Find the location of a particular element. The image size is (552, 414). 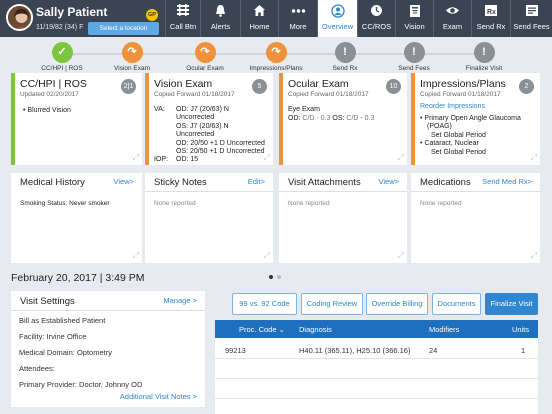

vision-row: Uncorrected is located at coordinates (211, 135).